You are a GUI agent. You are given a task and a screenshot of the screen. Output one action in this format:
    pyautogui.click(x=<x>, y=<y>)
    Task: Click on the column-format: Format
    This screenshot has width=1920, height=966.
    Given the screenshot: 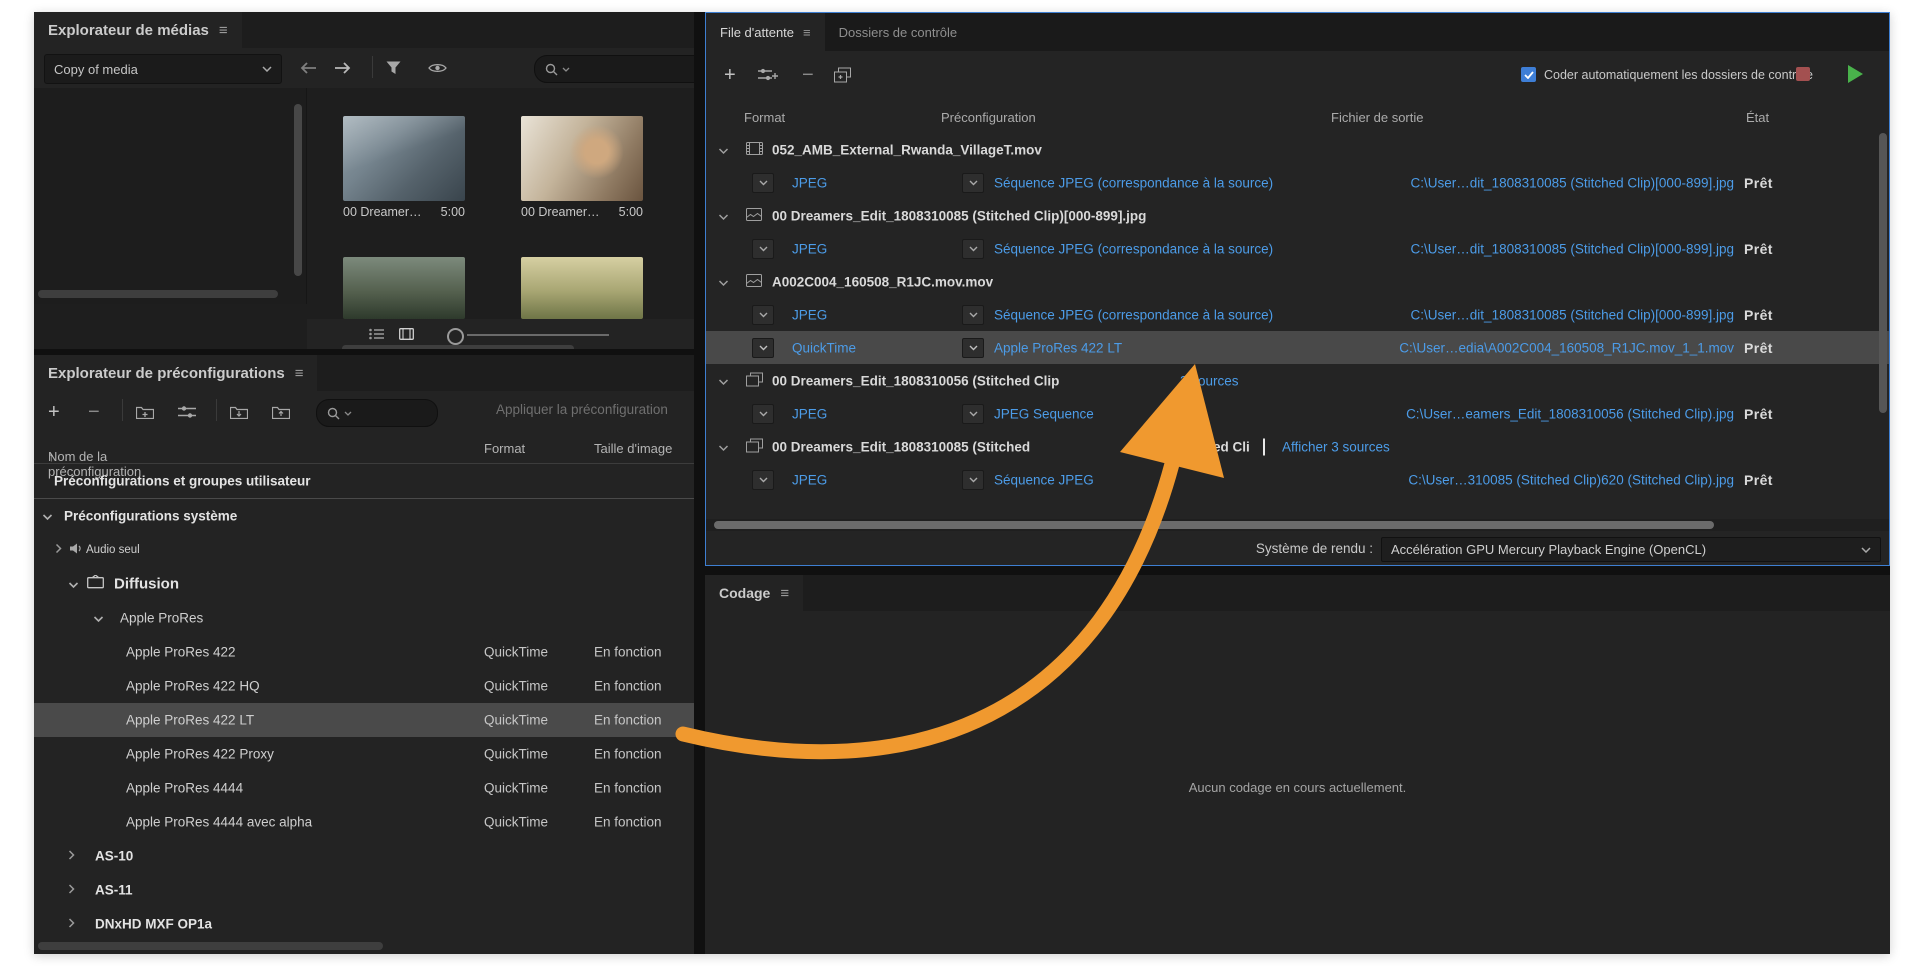 What is the action you would take?
    pyautogui.click(x=504, y=448)
    